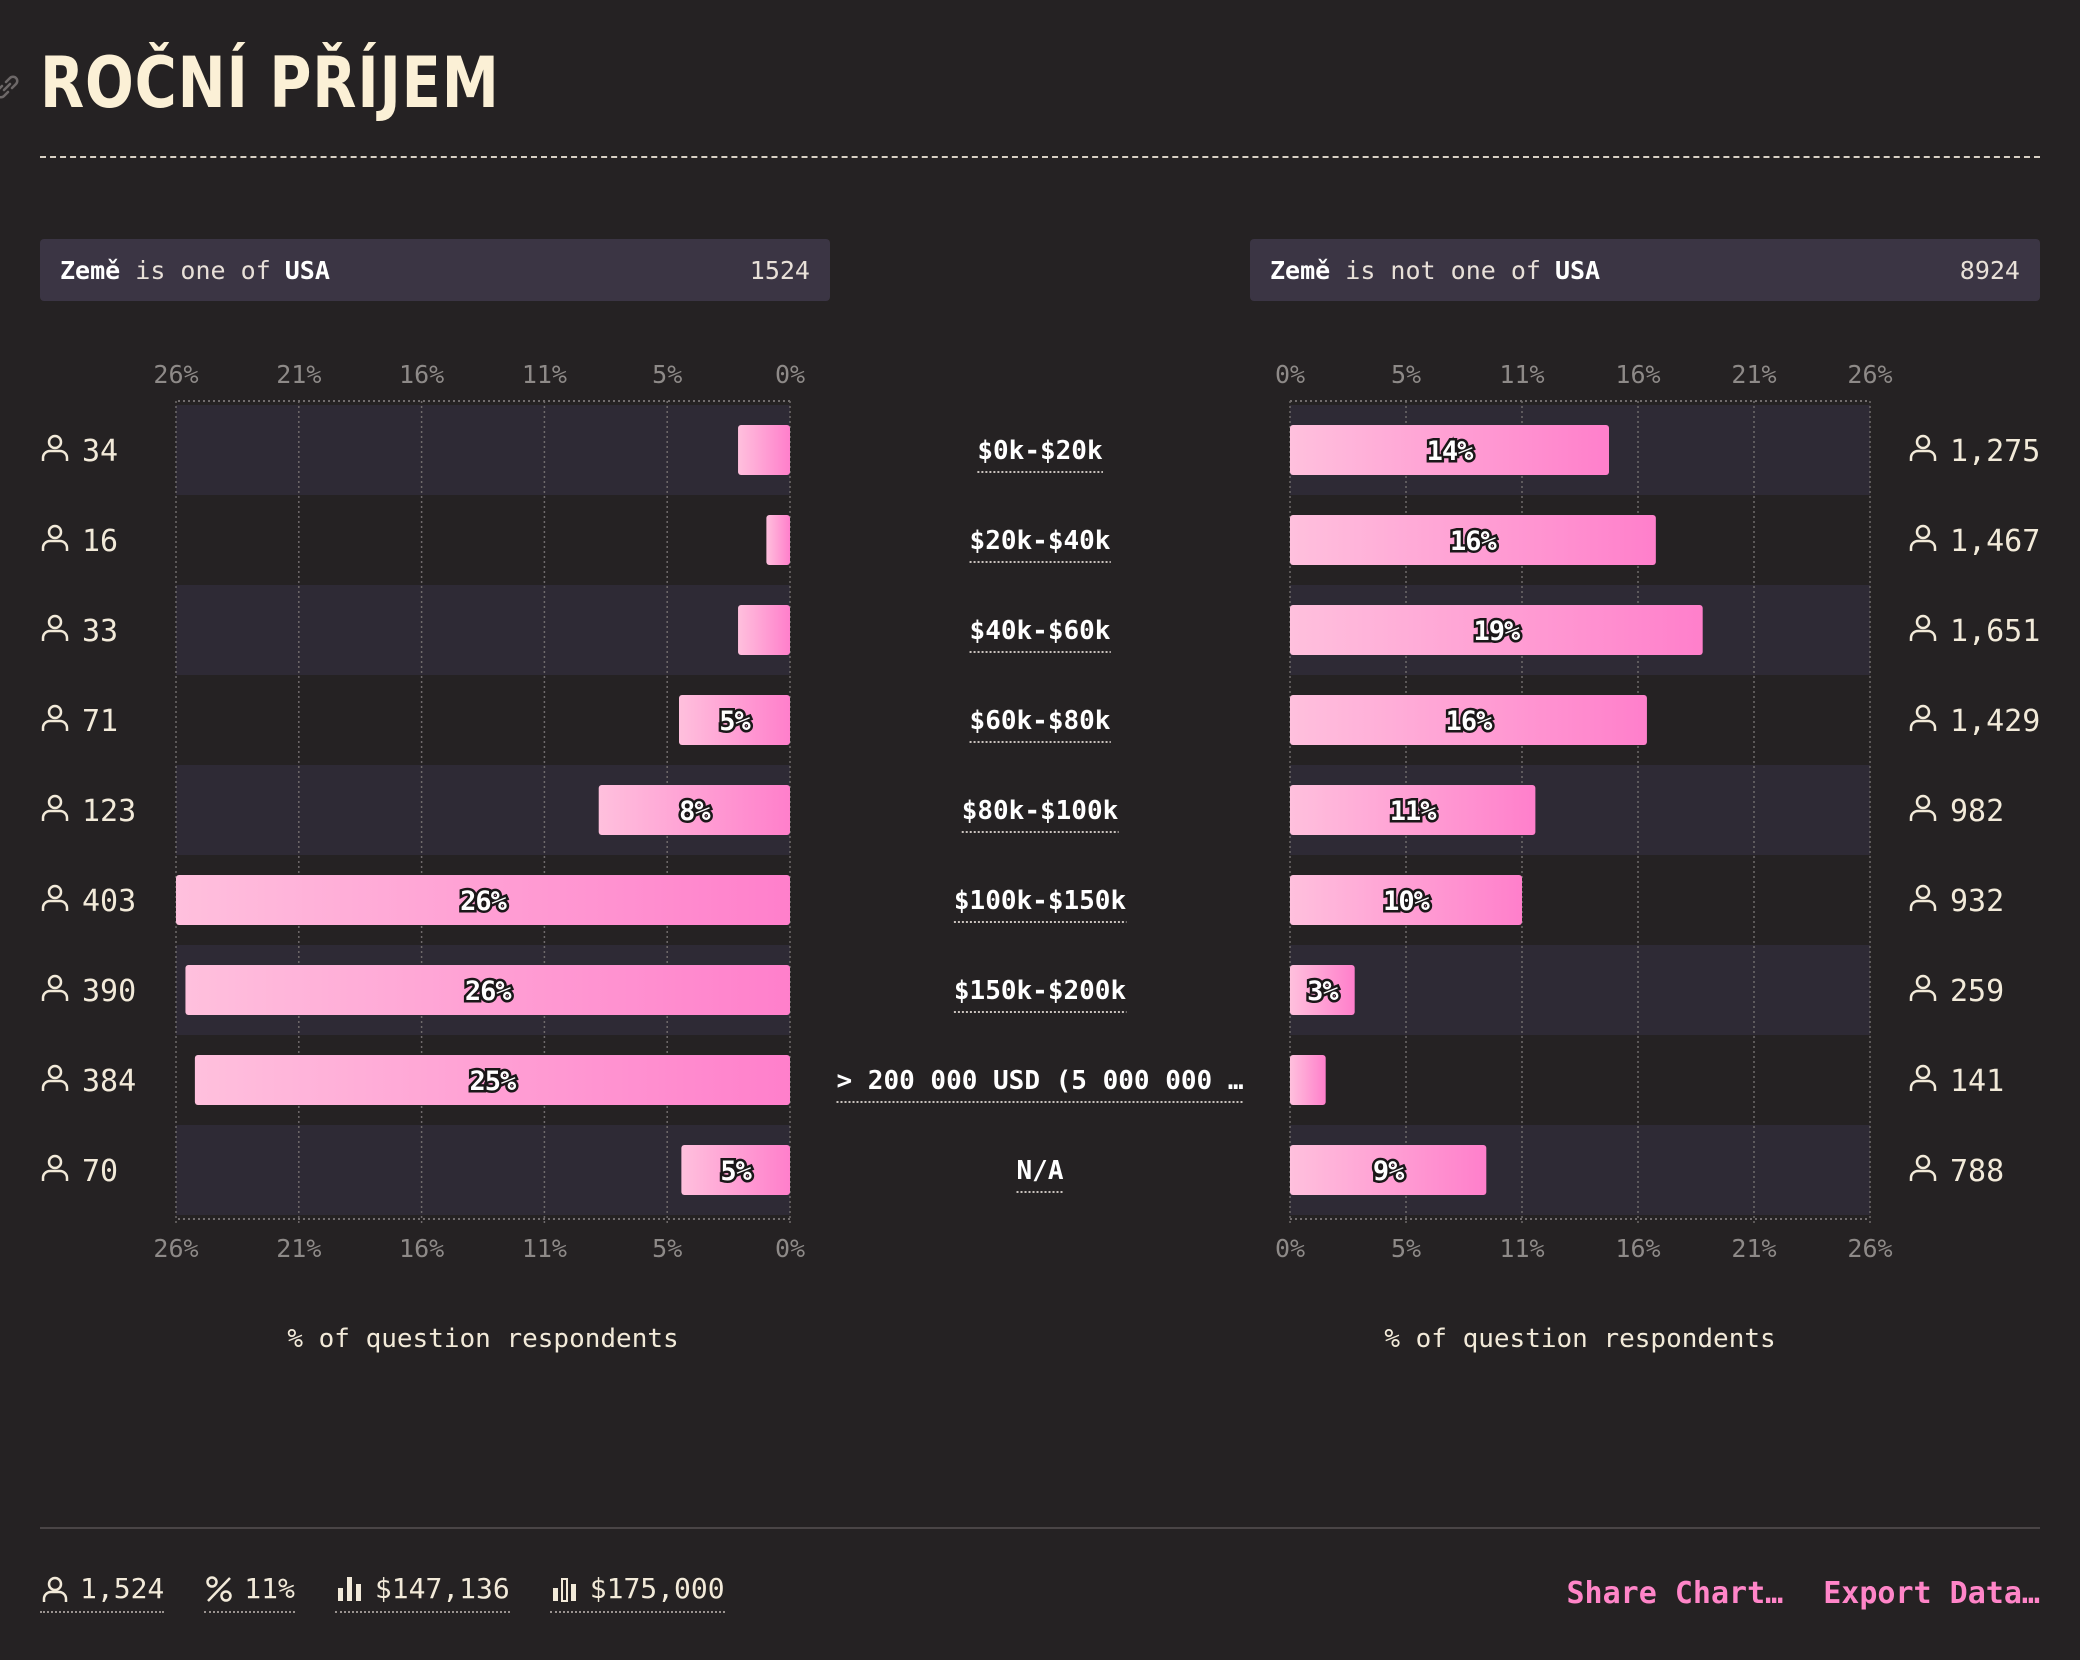  What do you see at coordinates (1040, 901) in the screenshot?
I see `category-label: $100k-$150k` at bounding box center [1040, 901].